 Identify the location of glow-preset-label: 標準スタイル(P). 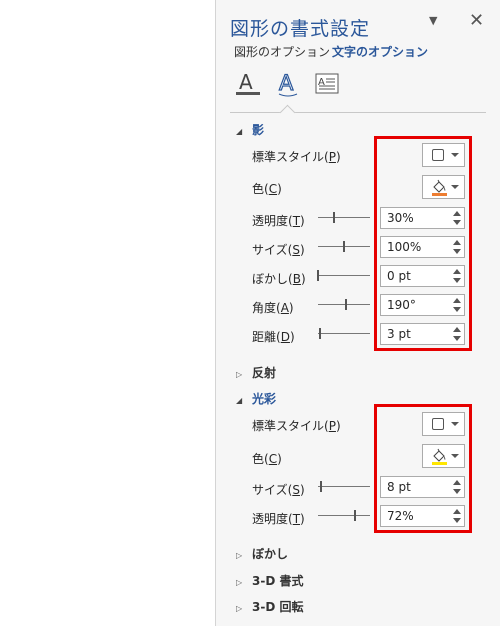
(296, 426).